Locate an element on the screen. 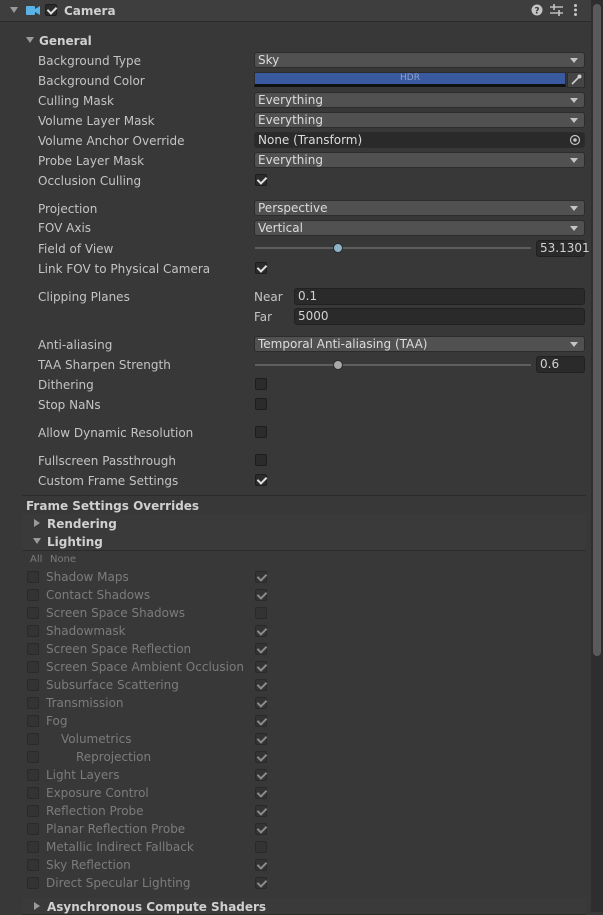  near-label: Near is located at coordinates (268, 297).